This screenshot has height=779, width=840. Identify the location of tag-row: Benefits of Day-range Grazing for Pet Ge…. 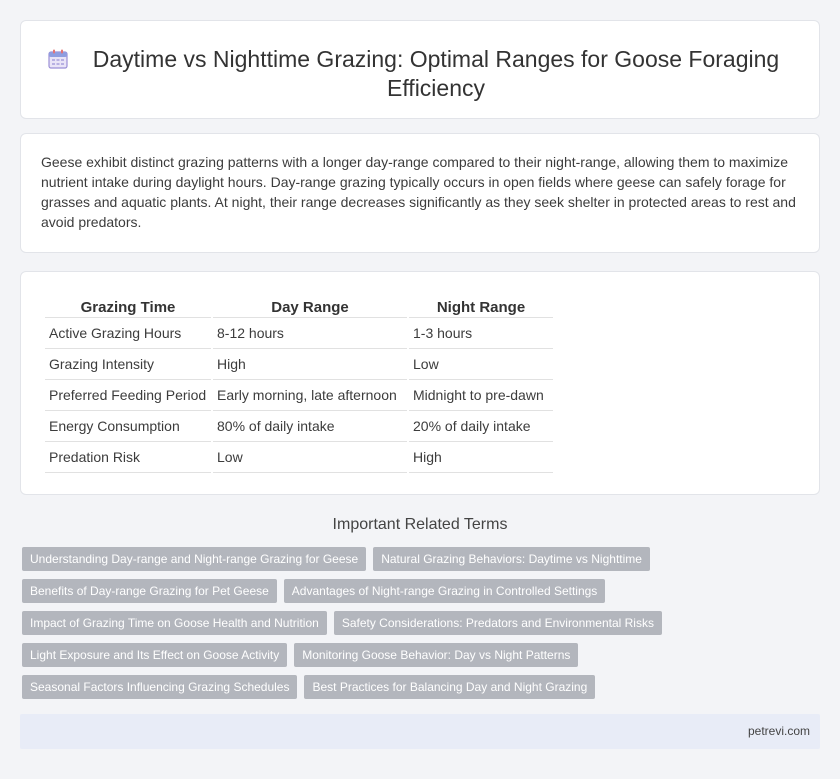
(422, 591).